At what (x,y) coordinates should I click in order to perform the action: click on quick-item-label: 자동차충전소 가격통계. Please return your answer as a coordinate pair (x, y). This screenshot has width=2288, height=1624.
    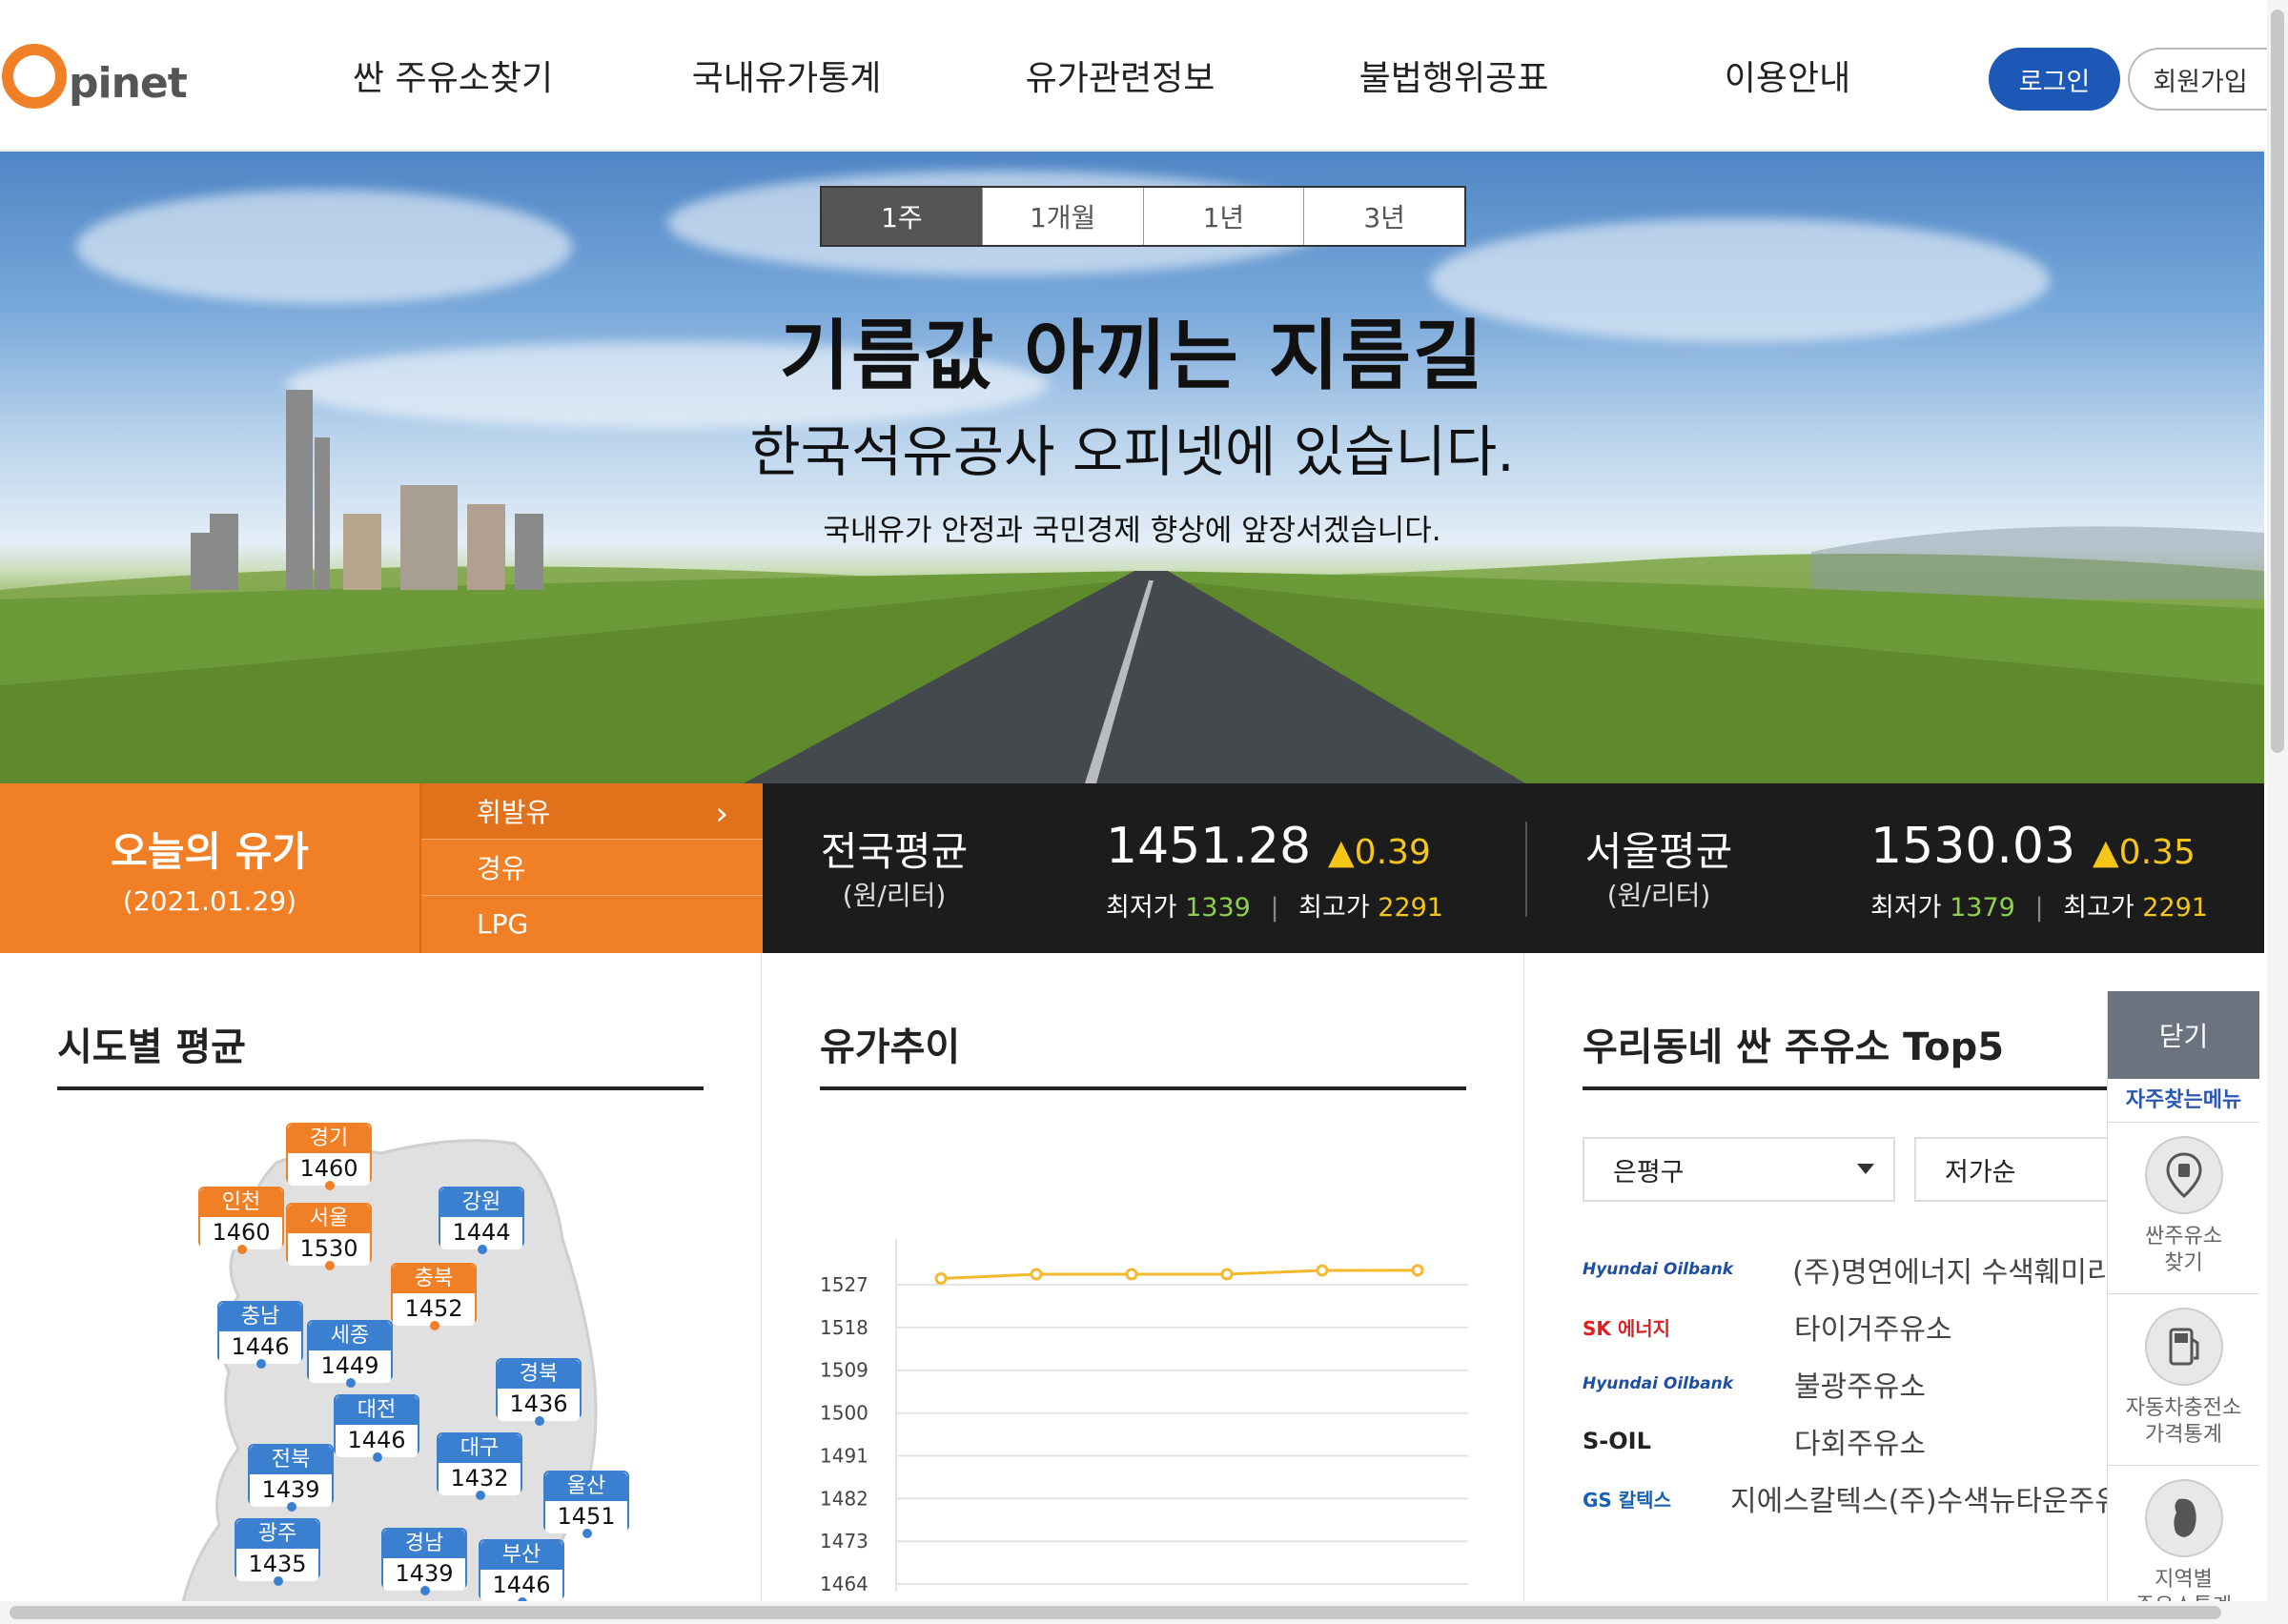
    Looking at the image, I should click on (2183, 1421).